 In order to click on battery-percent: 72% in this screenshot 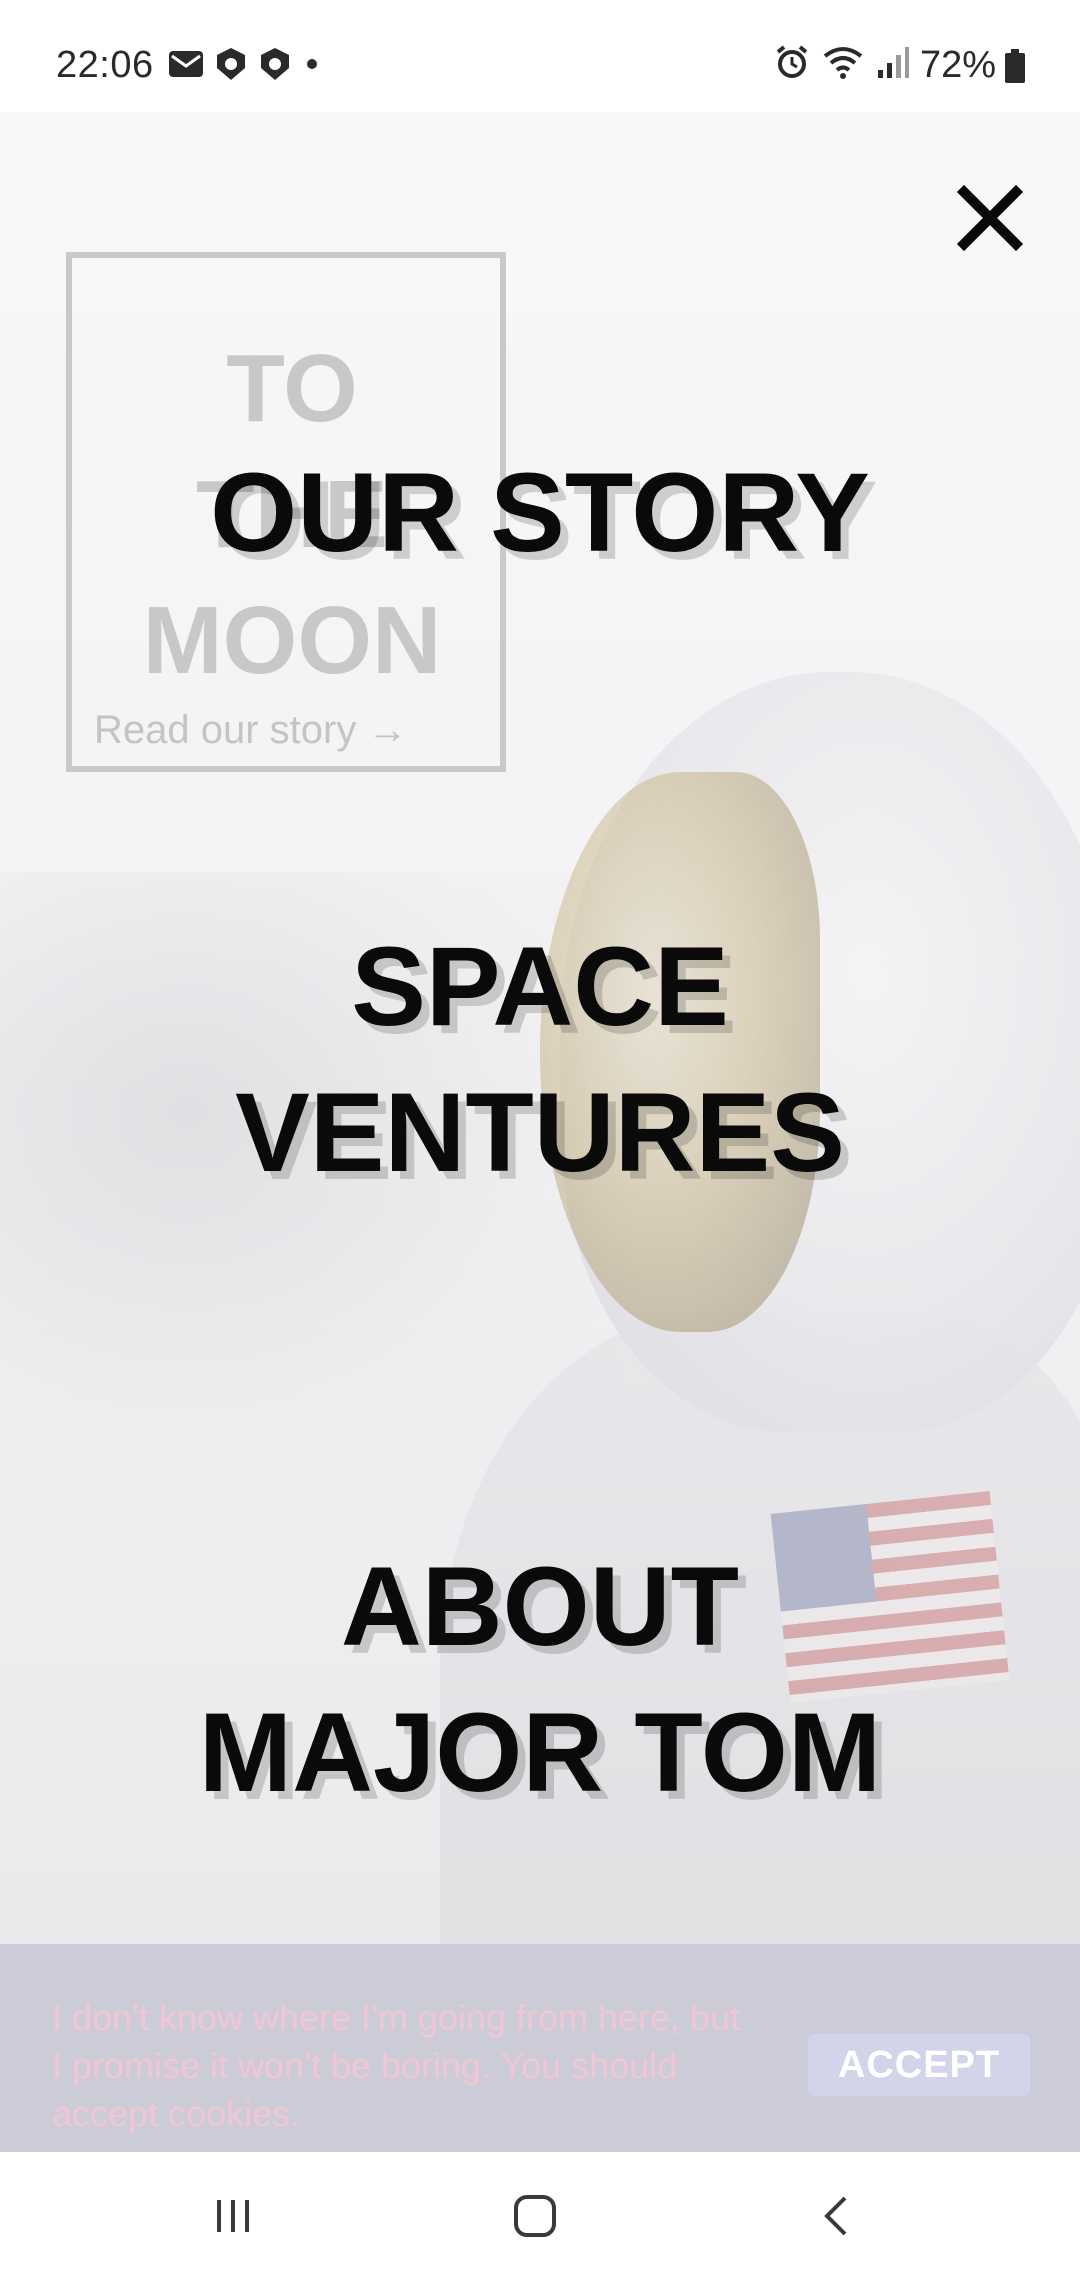, I will do `click(957, 65)`.